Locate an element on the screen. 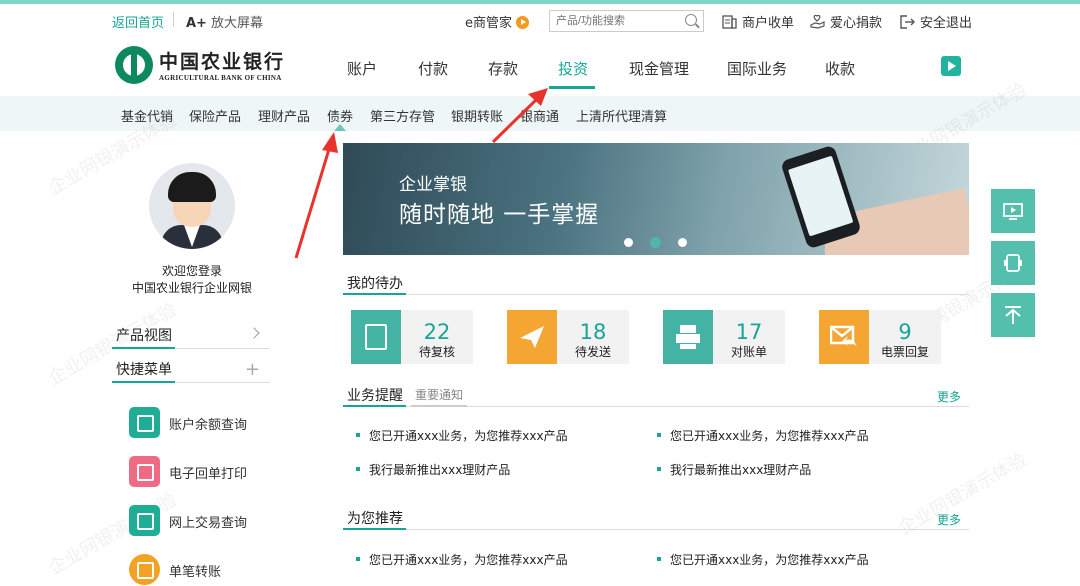  annotation-arrows is located at coordinates (421, 173).